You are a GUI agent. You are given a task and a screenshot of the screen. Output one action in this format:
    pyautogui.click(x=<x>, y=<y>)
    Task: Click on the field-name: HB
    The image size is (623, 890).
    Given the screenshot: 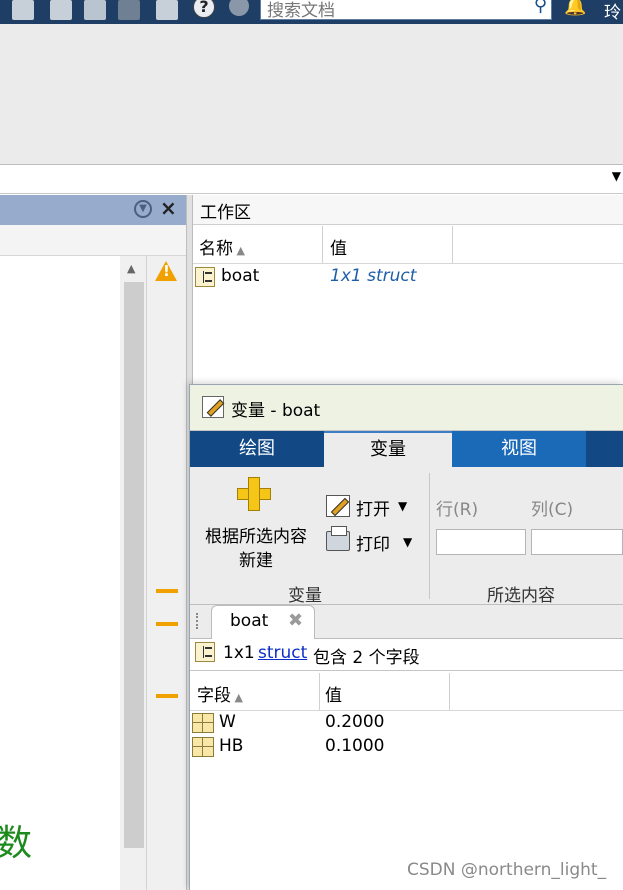 What is the action you would take?
    pyautogui.click(x=231, y=746)
    